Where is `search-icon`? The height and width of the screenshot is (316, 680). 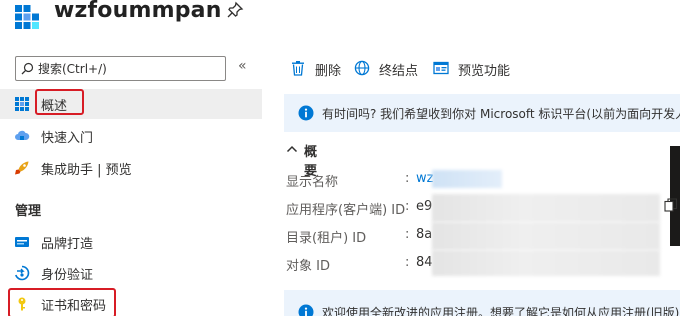 search-icon is located at coordinates (27, 68).